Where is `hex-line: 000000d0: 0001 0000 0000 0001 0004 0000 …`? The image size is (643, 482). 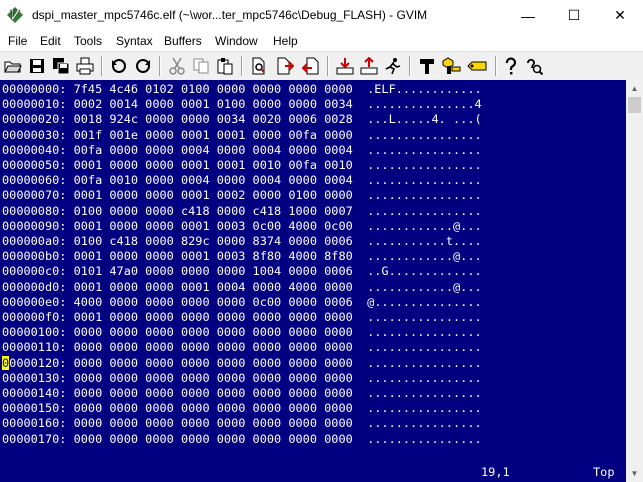 hex-line: 000000d0: 0001 0000 0000 0001 0004 0000 … is located at coordinates (242, 286).